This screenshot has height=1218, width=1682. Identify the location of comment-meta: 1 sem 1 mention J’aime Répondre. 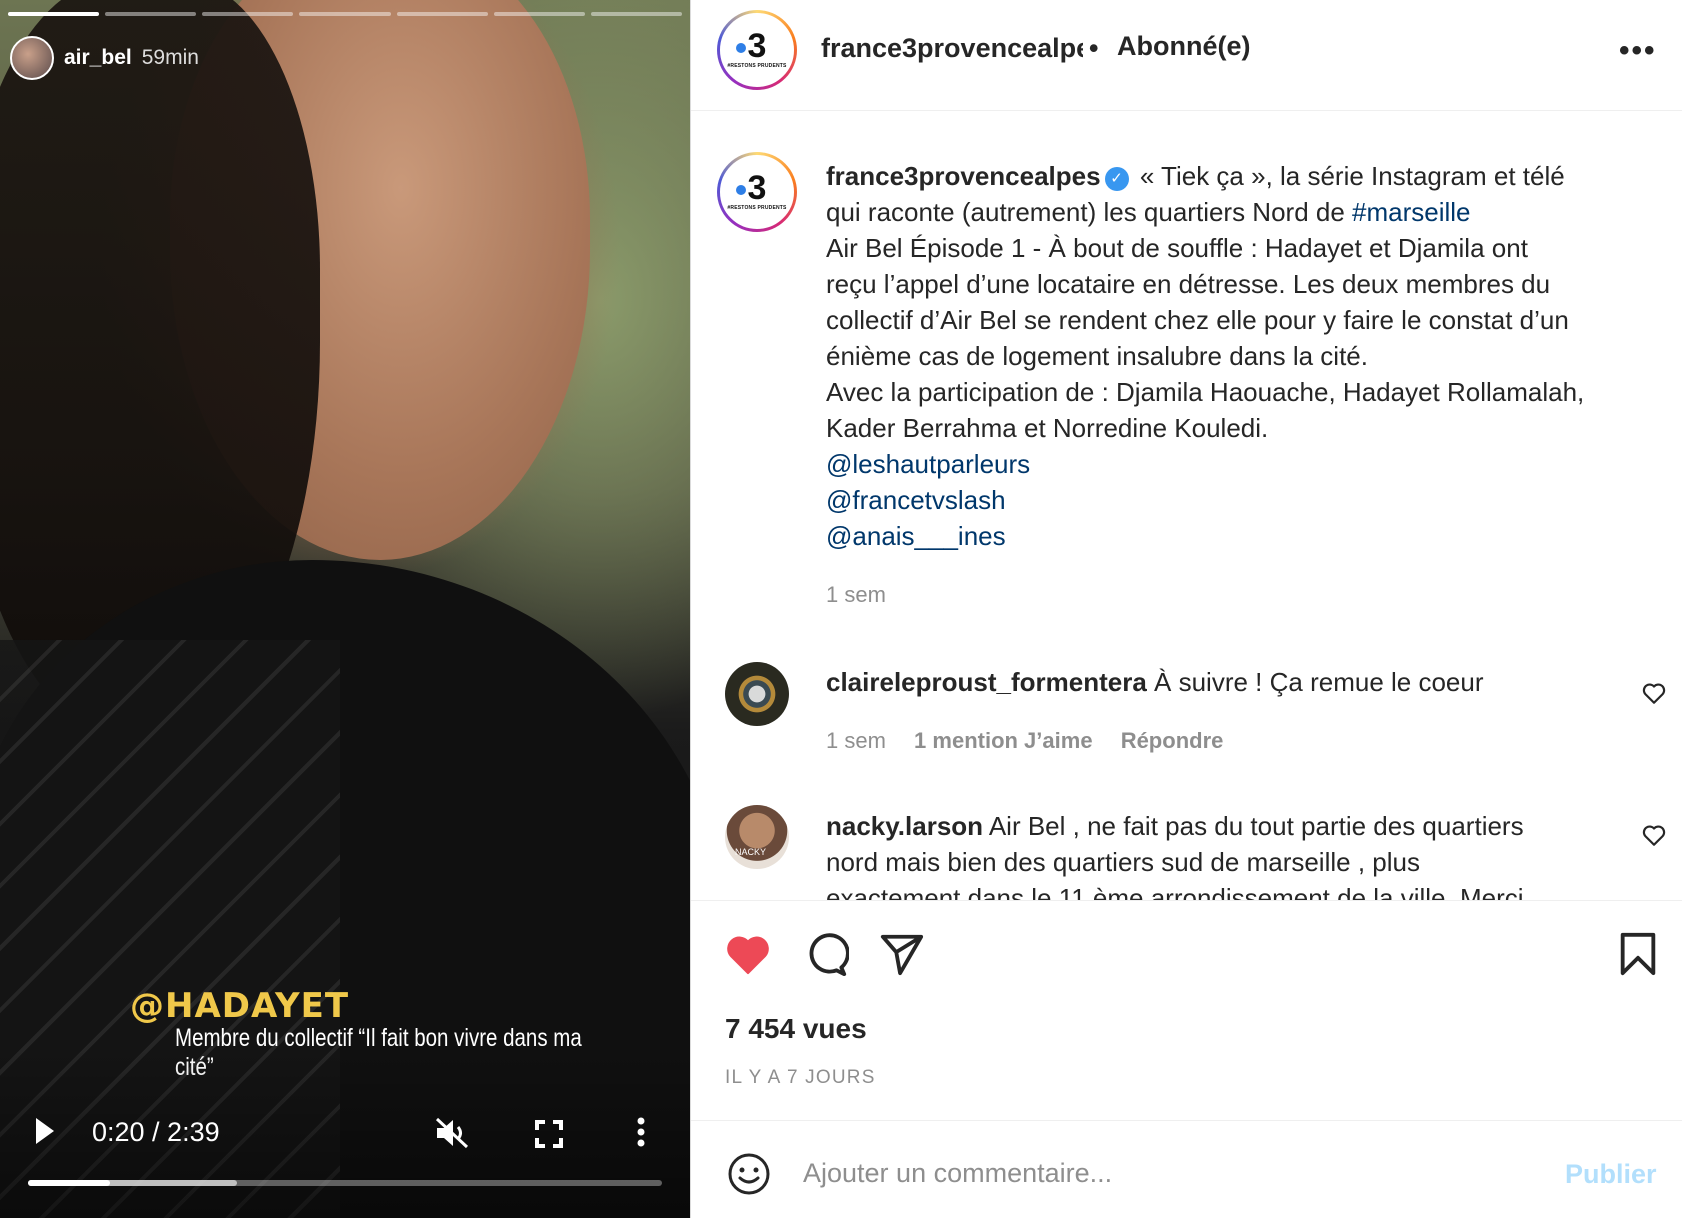
(1035, 741).